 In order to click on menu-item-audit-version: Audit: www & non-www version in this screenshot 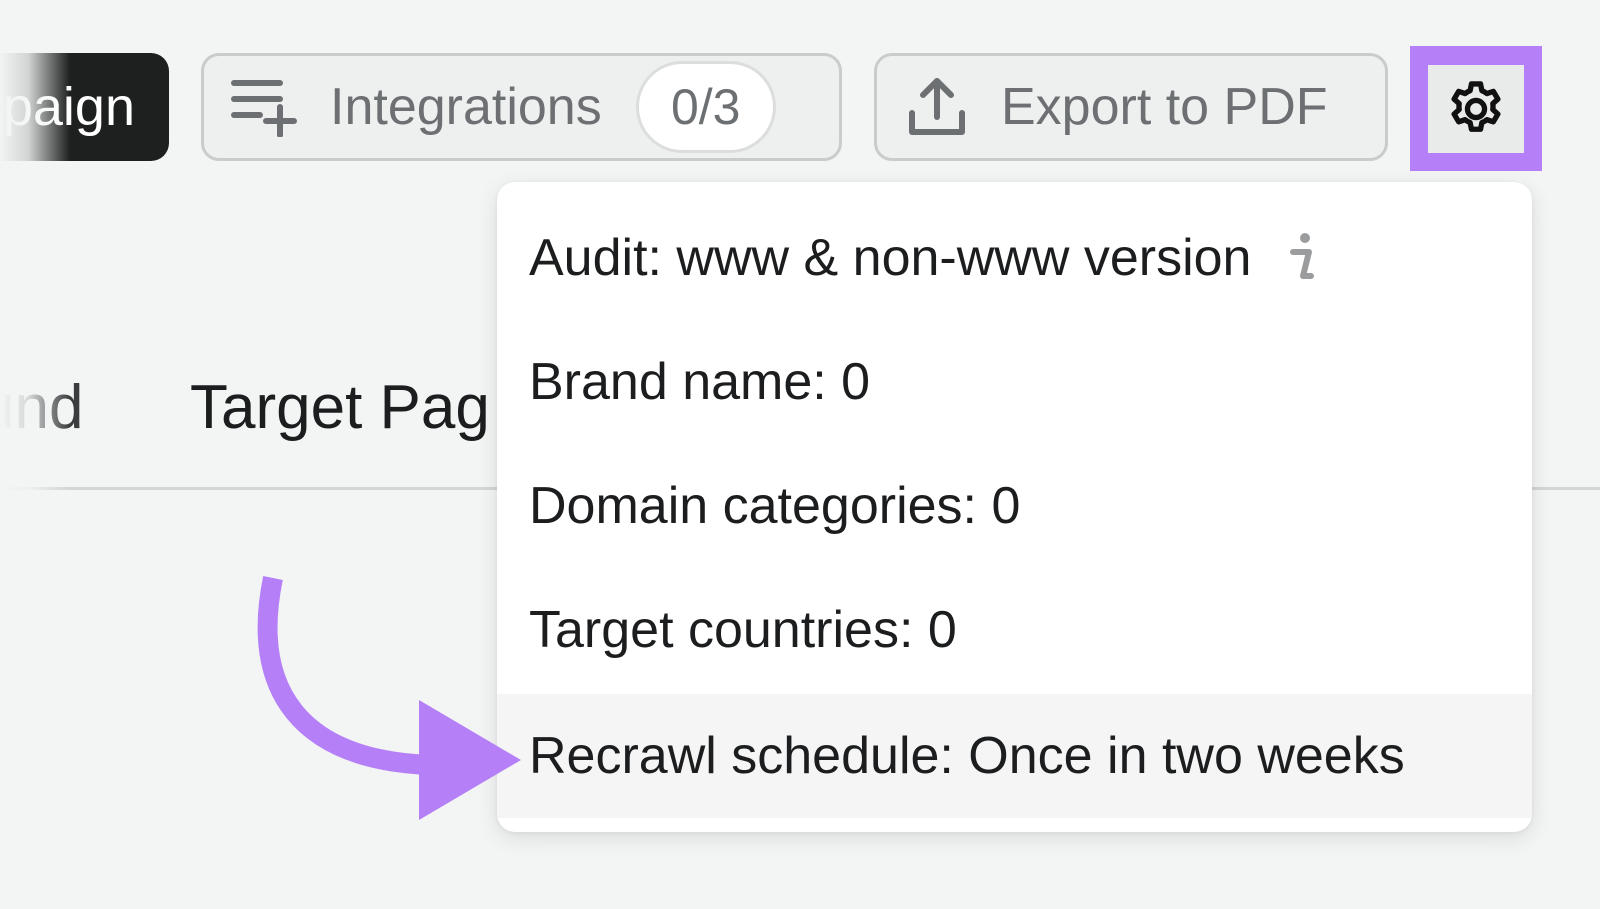, I will do `click(1014, 258)`.